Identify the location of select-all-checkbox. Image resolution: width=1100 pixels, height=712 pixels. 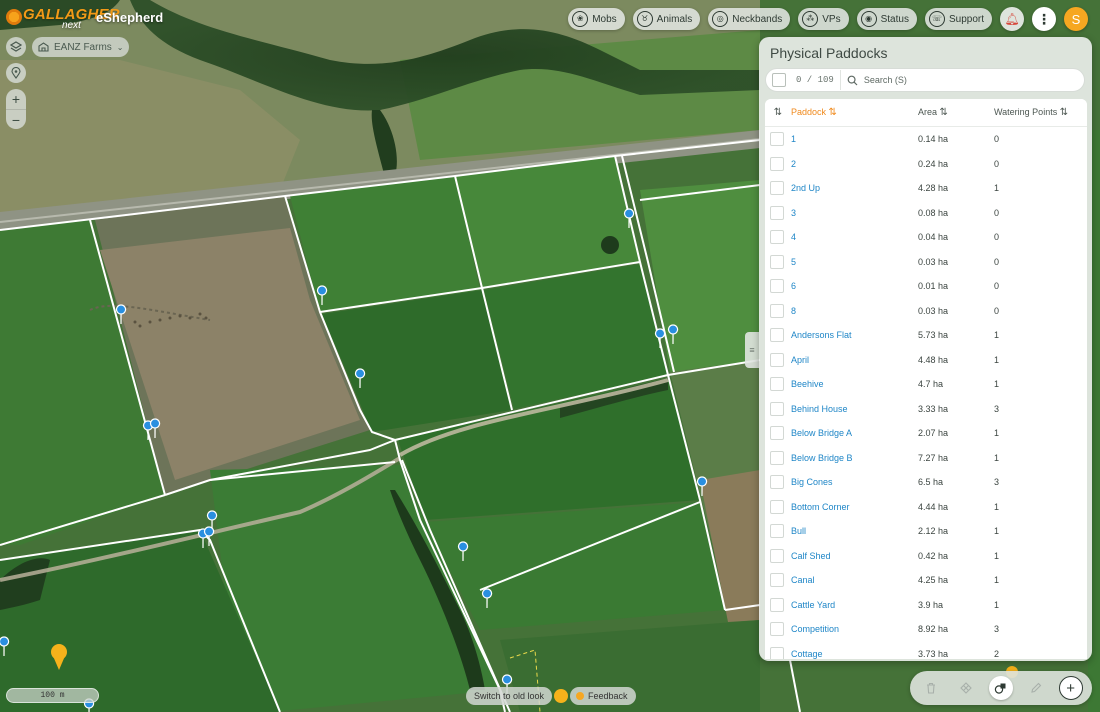
(779, 80).